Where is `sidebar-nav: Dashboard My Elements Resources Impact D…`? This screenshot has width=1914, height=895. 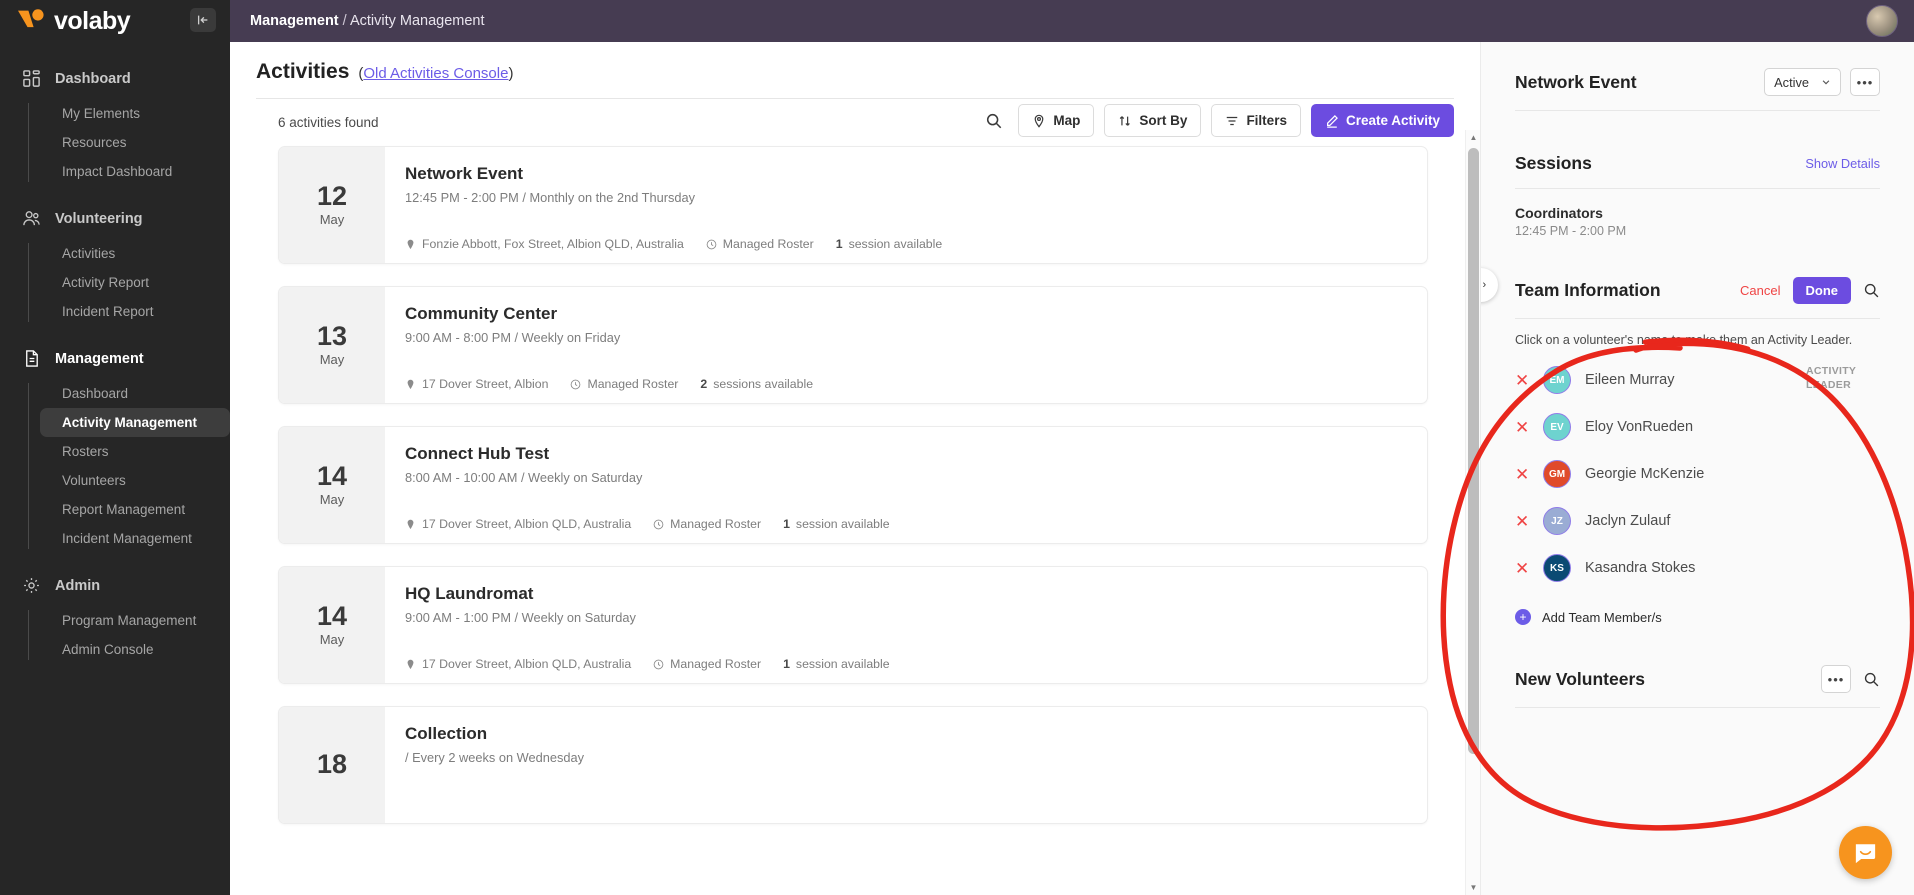
sidebar-nav: Dashboard My Elements Resources Impact D… is located at coordinates (115, 362).